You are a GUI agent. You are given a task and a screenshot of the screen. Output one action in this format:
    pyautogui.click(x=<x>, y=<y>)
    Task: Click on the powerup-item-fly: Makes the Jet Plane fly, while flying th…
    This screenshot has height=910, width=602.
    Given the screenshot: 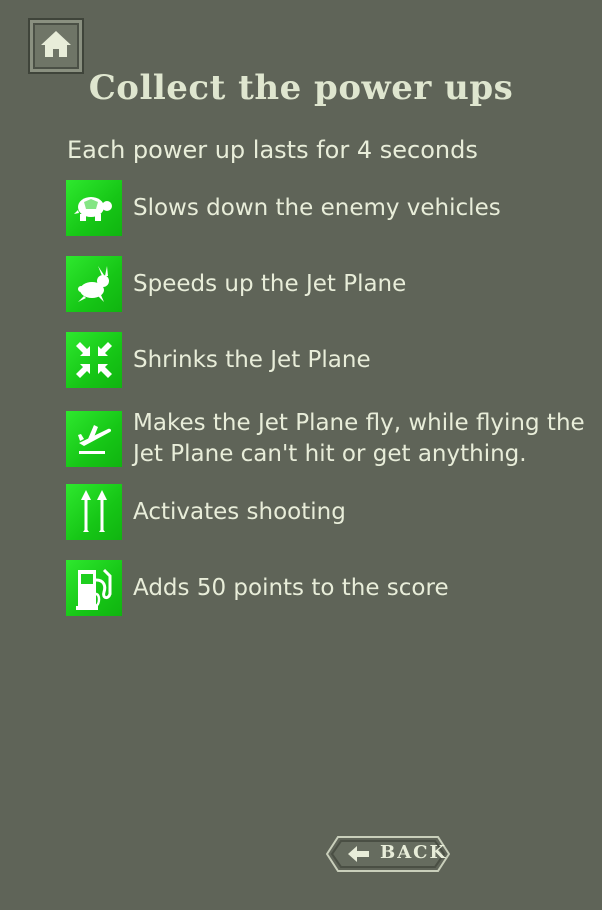 What is the action you would take?
    pyautogui.click(x=326, y=439)
    